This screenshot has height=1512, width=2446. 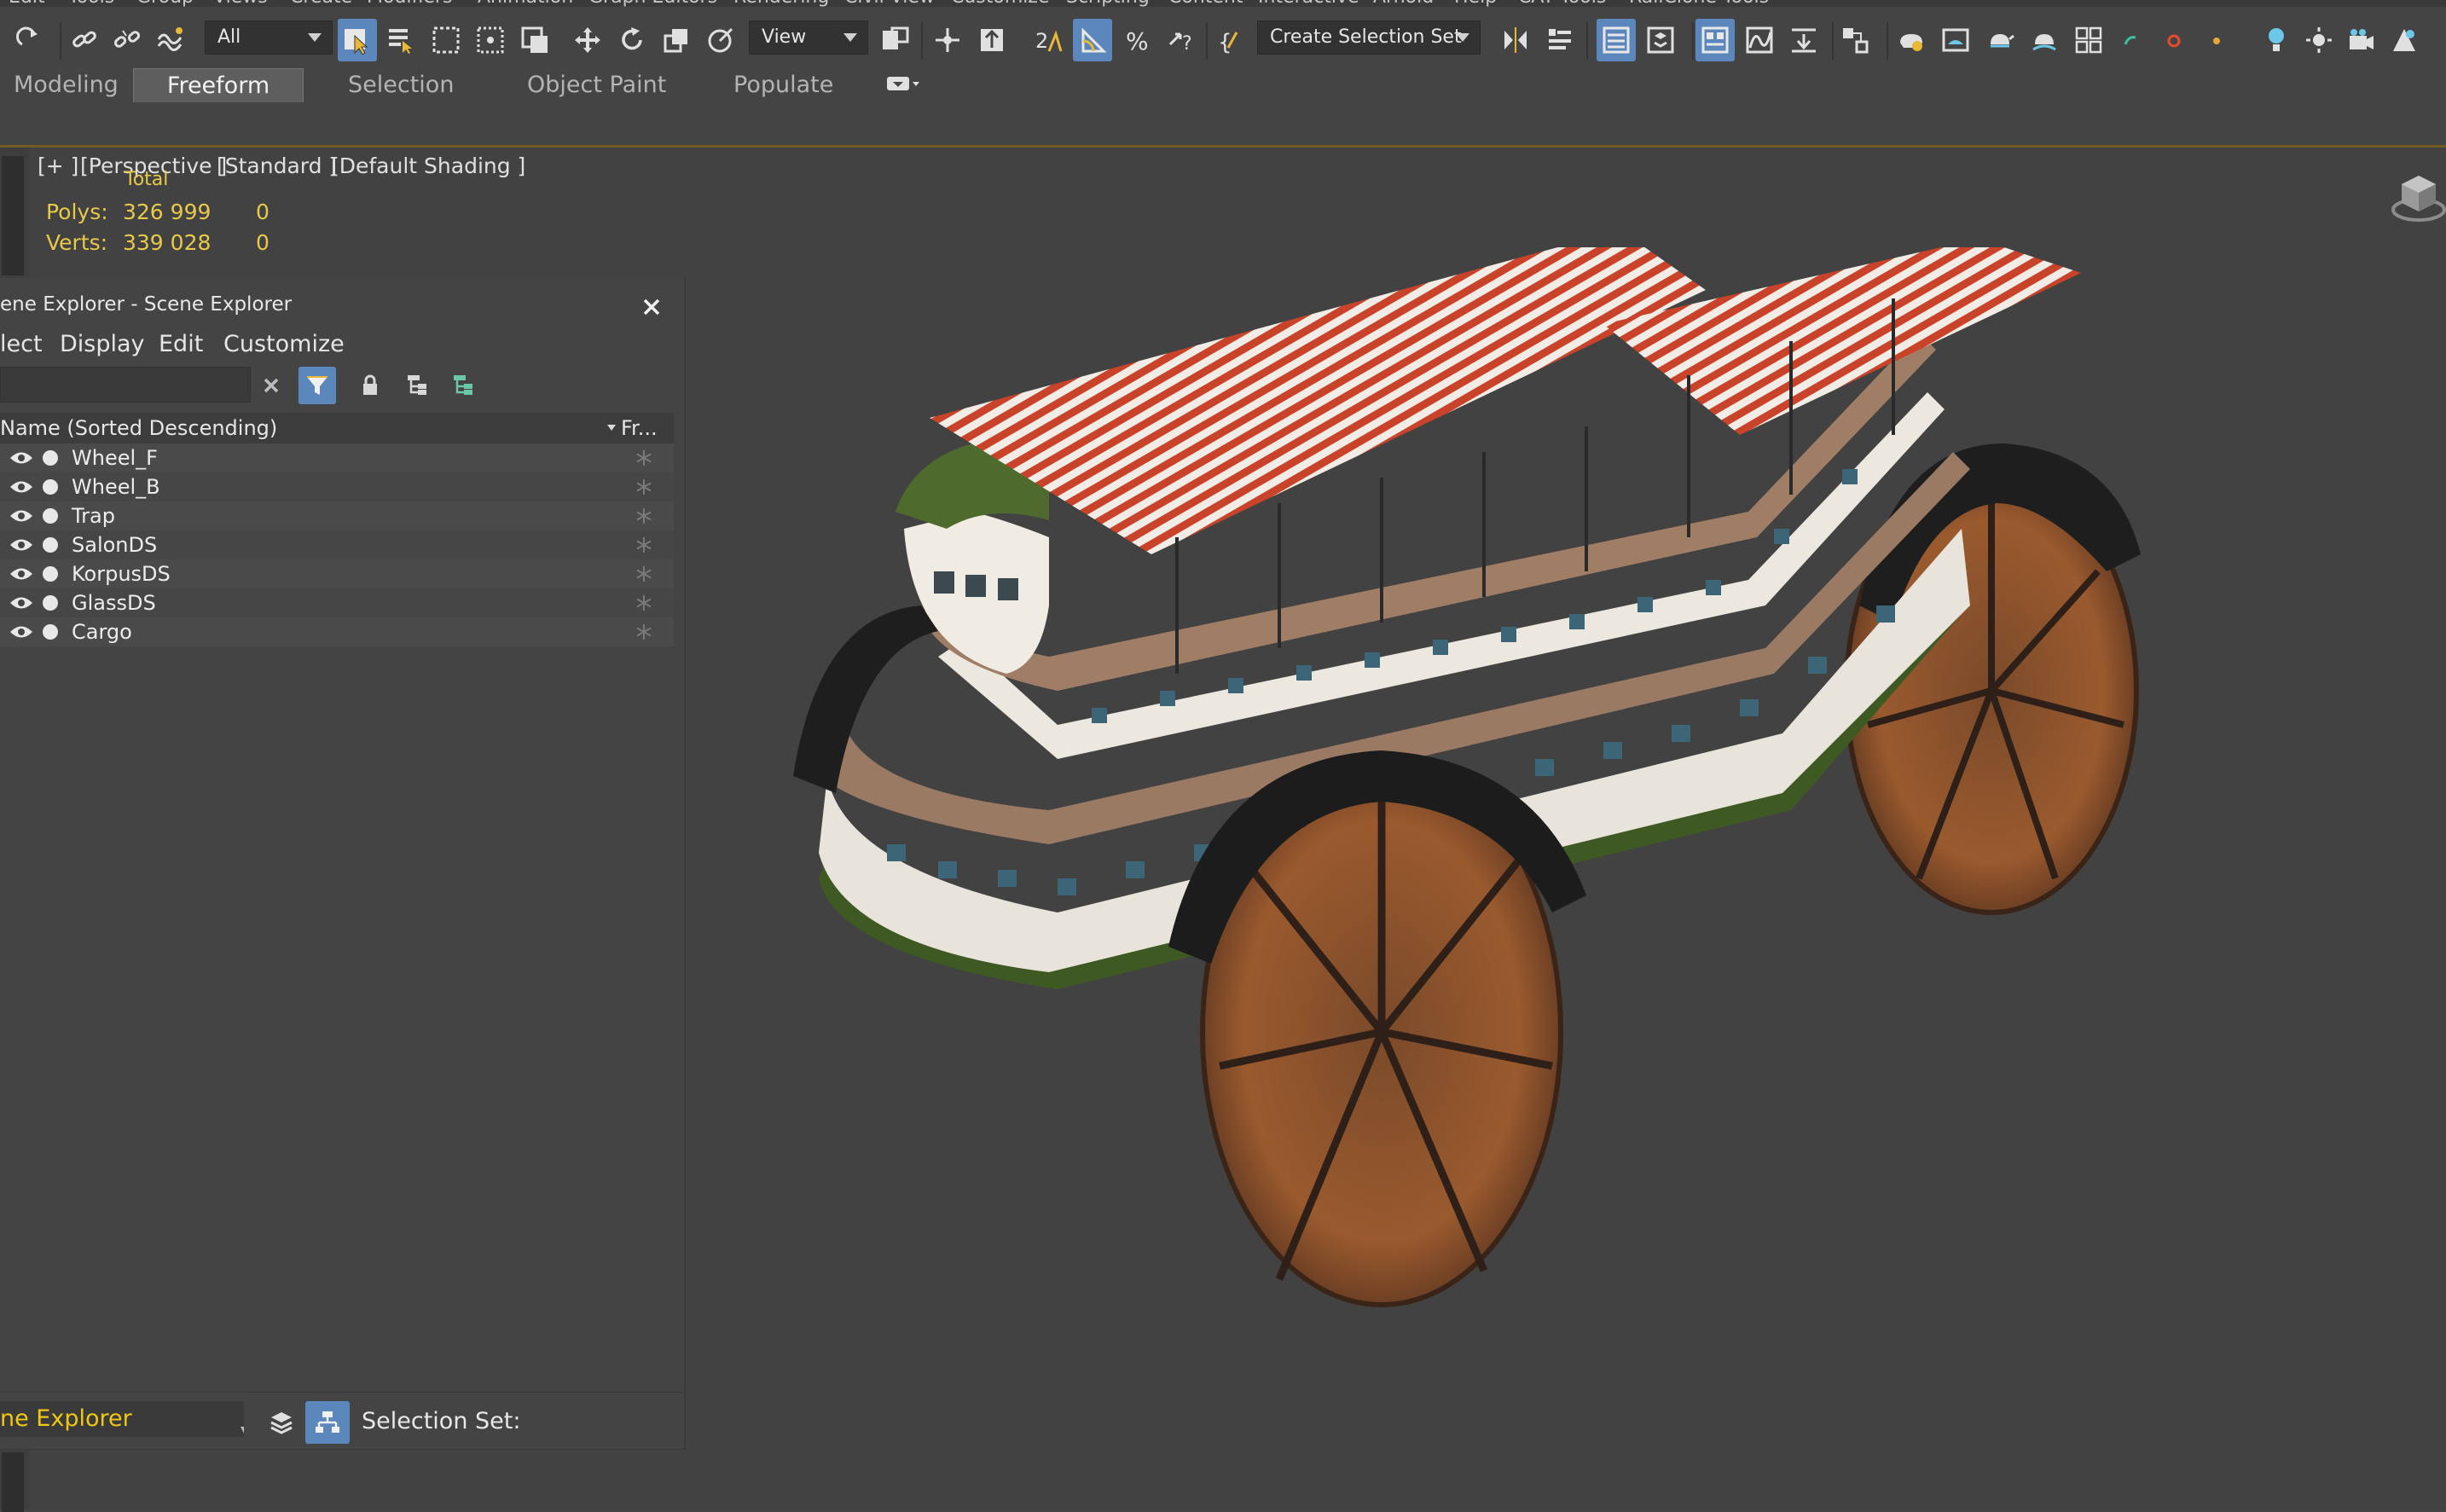 I want to click on spinner-snap-toggle-button: ?, so click(x=1181, y=40).